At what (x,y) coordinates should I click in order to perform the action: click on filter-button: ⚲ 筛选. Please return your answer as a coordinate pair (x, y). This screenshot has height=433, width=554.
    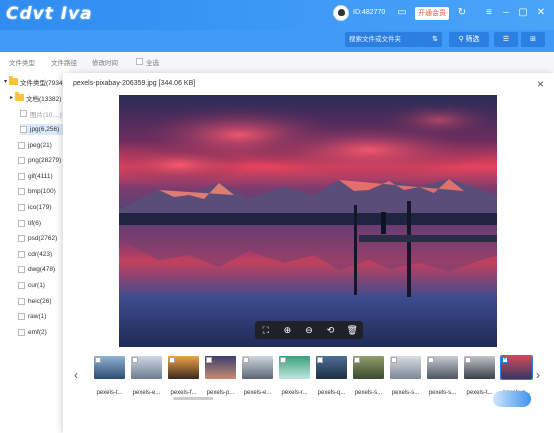
    Looking at the image, I should click on (469, 39).